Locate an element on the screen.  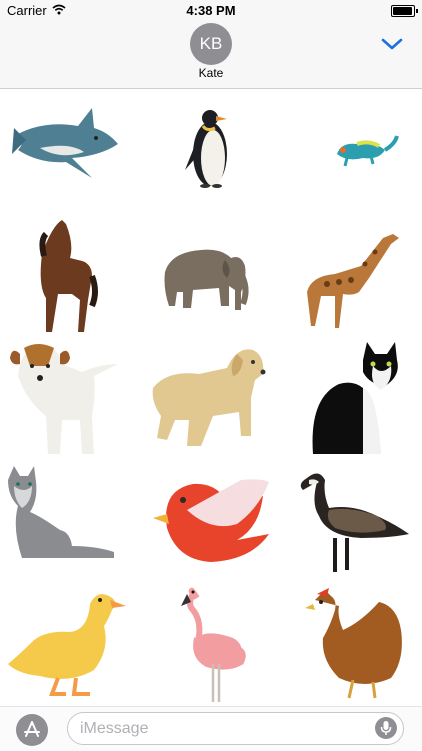
tuxedo-cat-icon is located at coordinates (355, 398).